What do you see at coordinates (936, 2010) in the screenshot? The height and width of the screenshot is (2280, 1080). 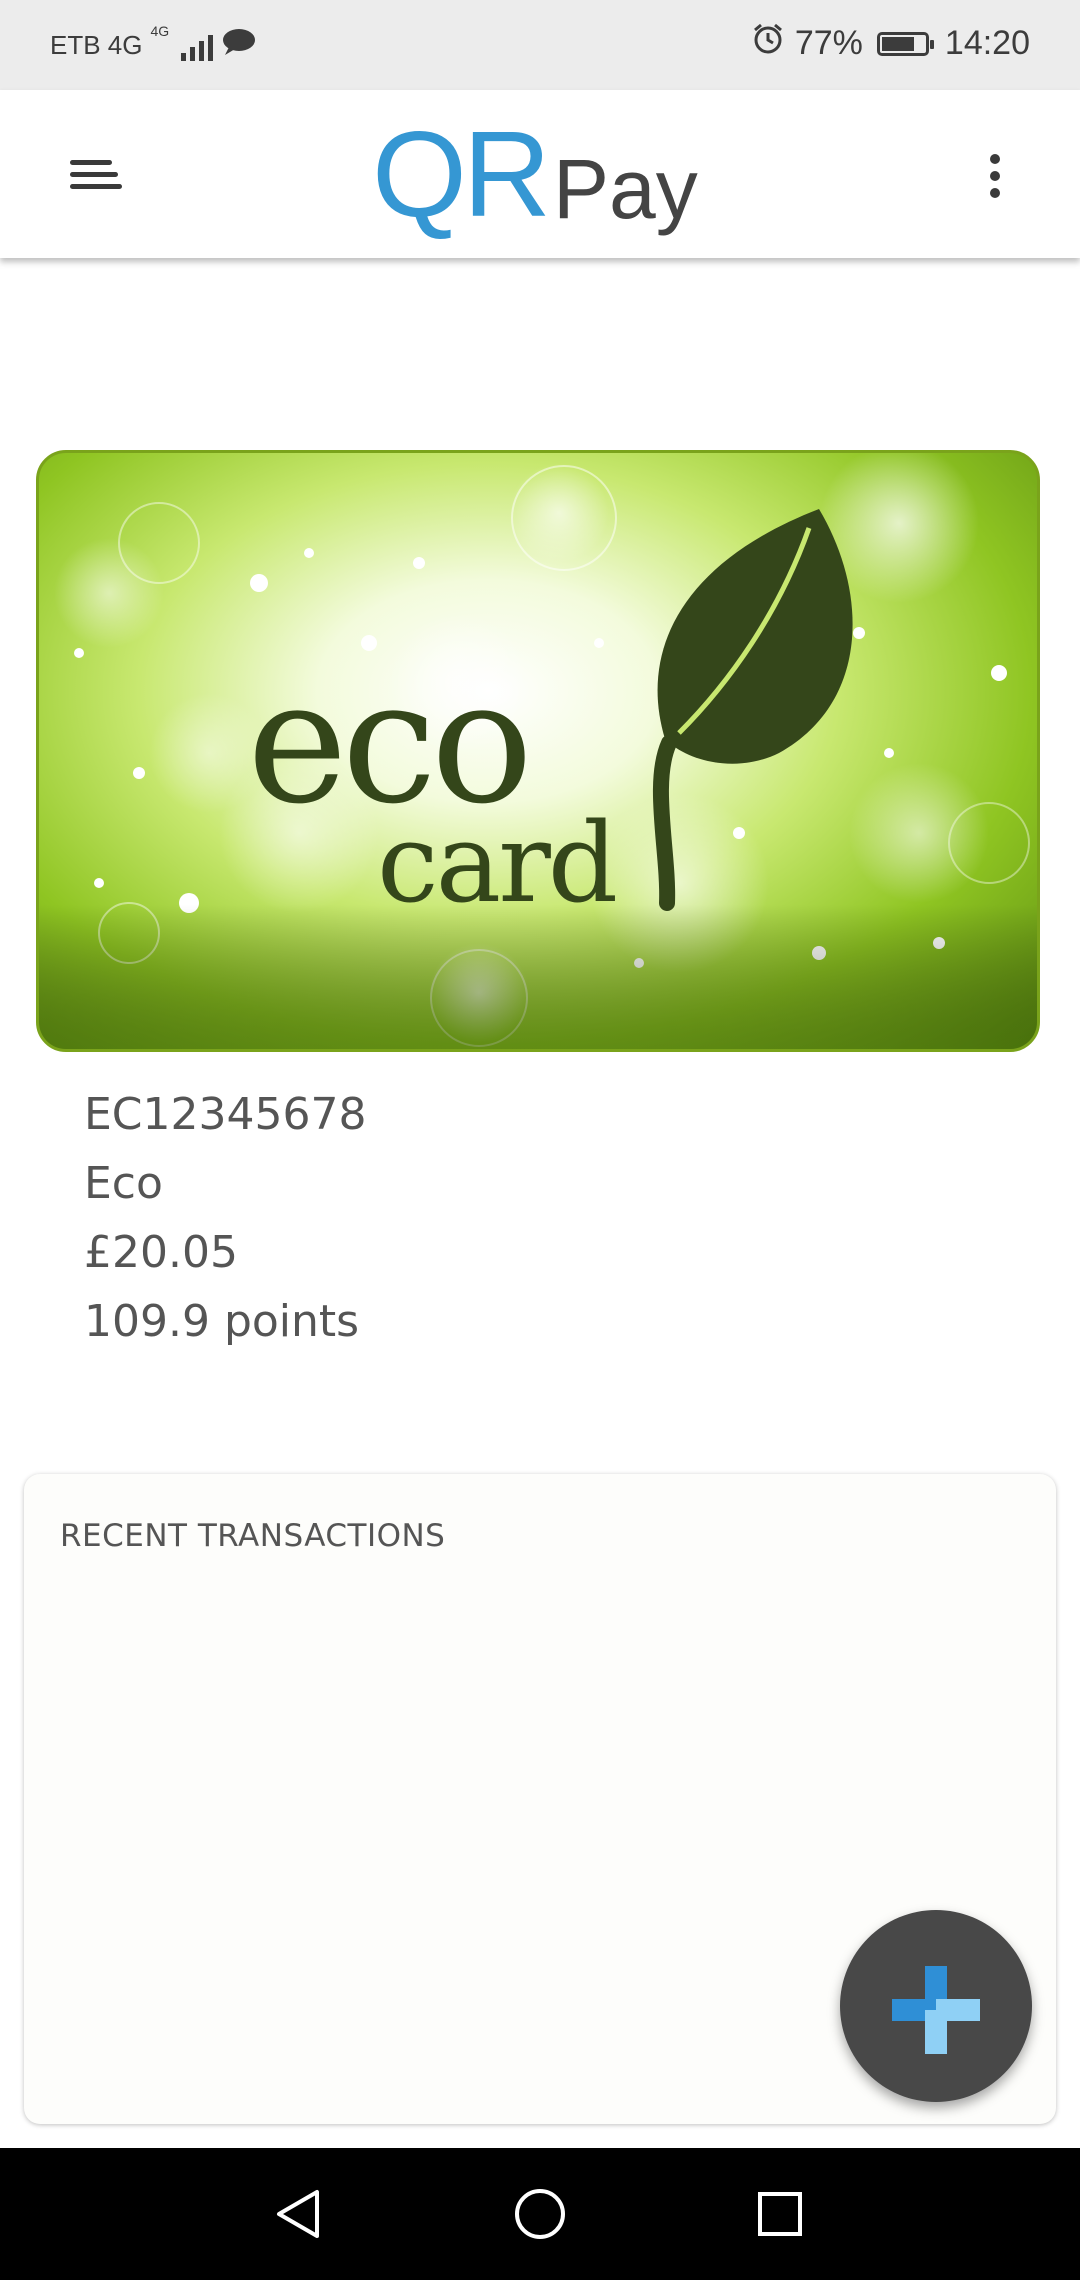 I see `plus-icon` at bounding box center [936, 2010].